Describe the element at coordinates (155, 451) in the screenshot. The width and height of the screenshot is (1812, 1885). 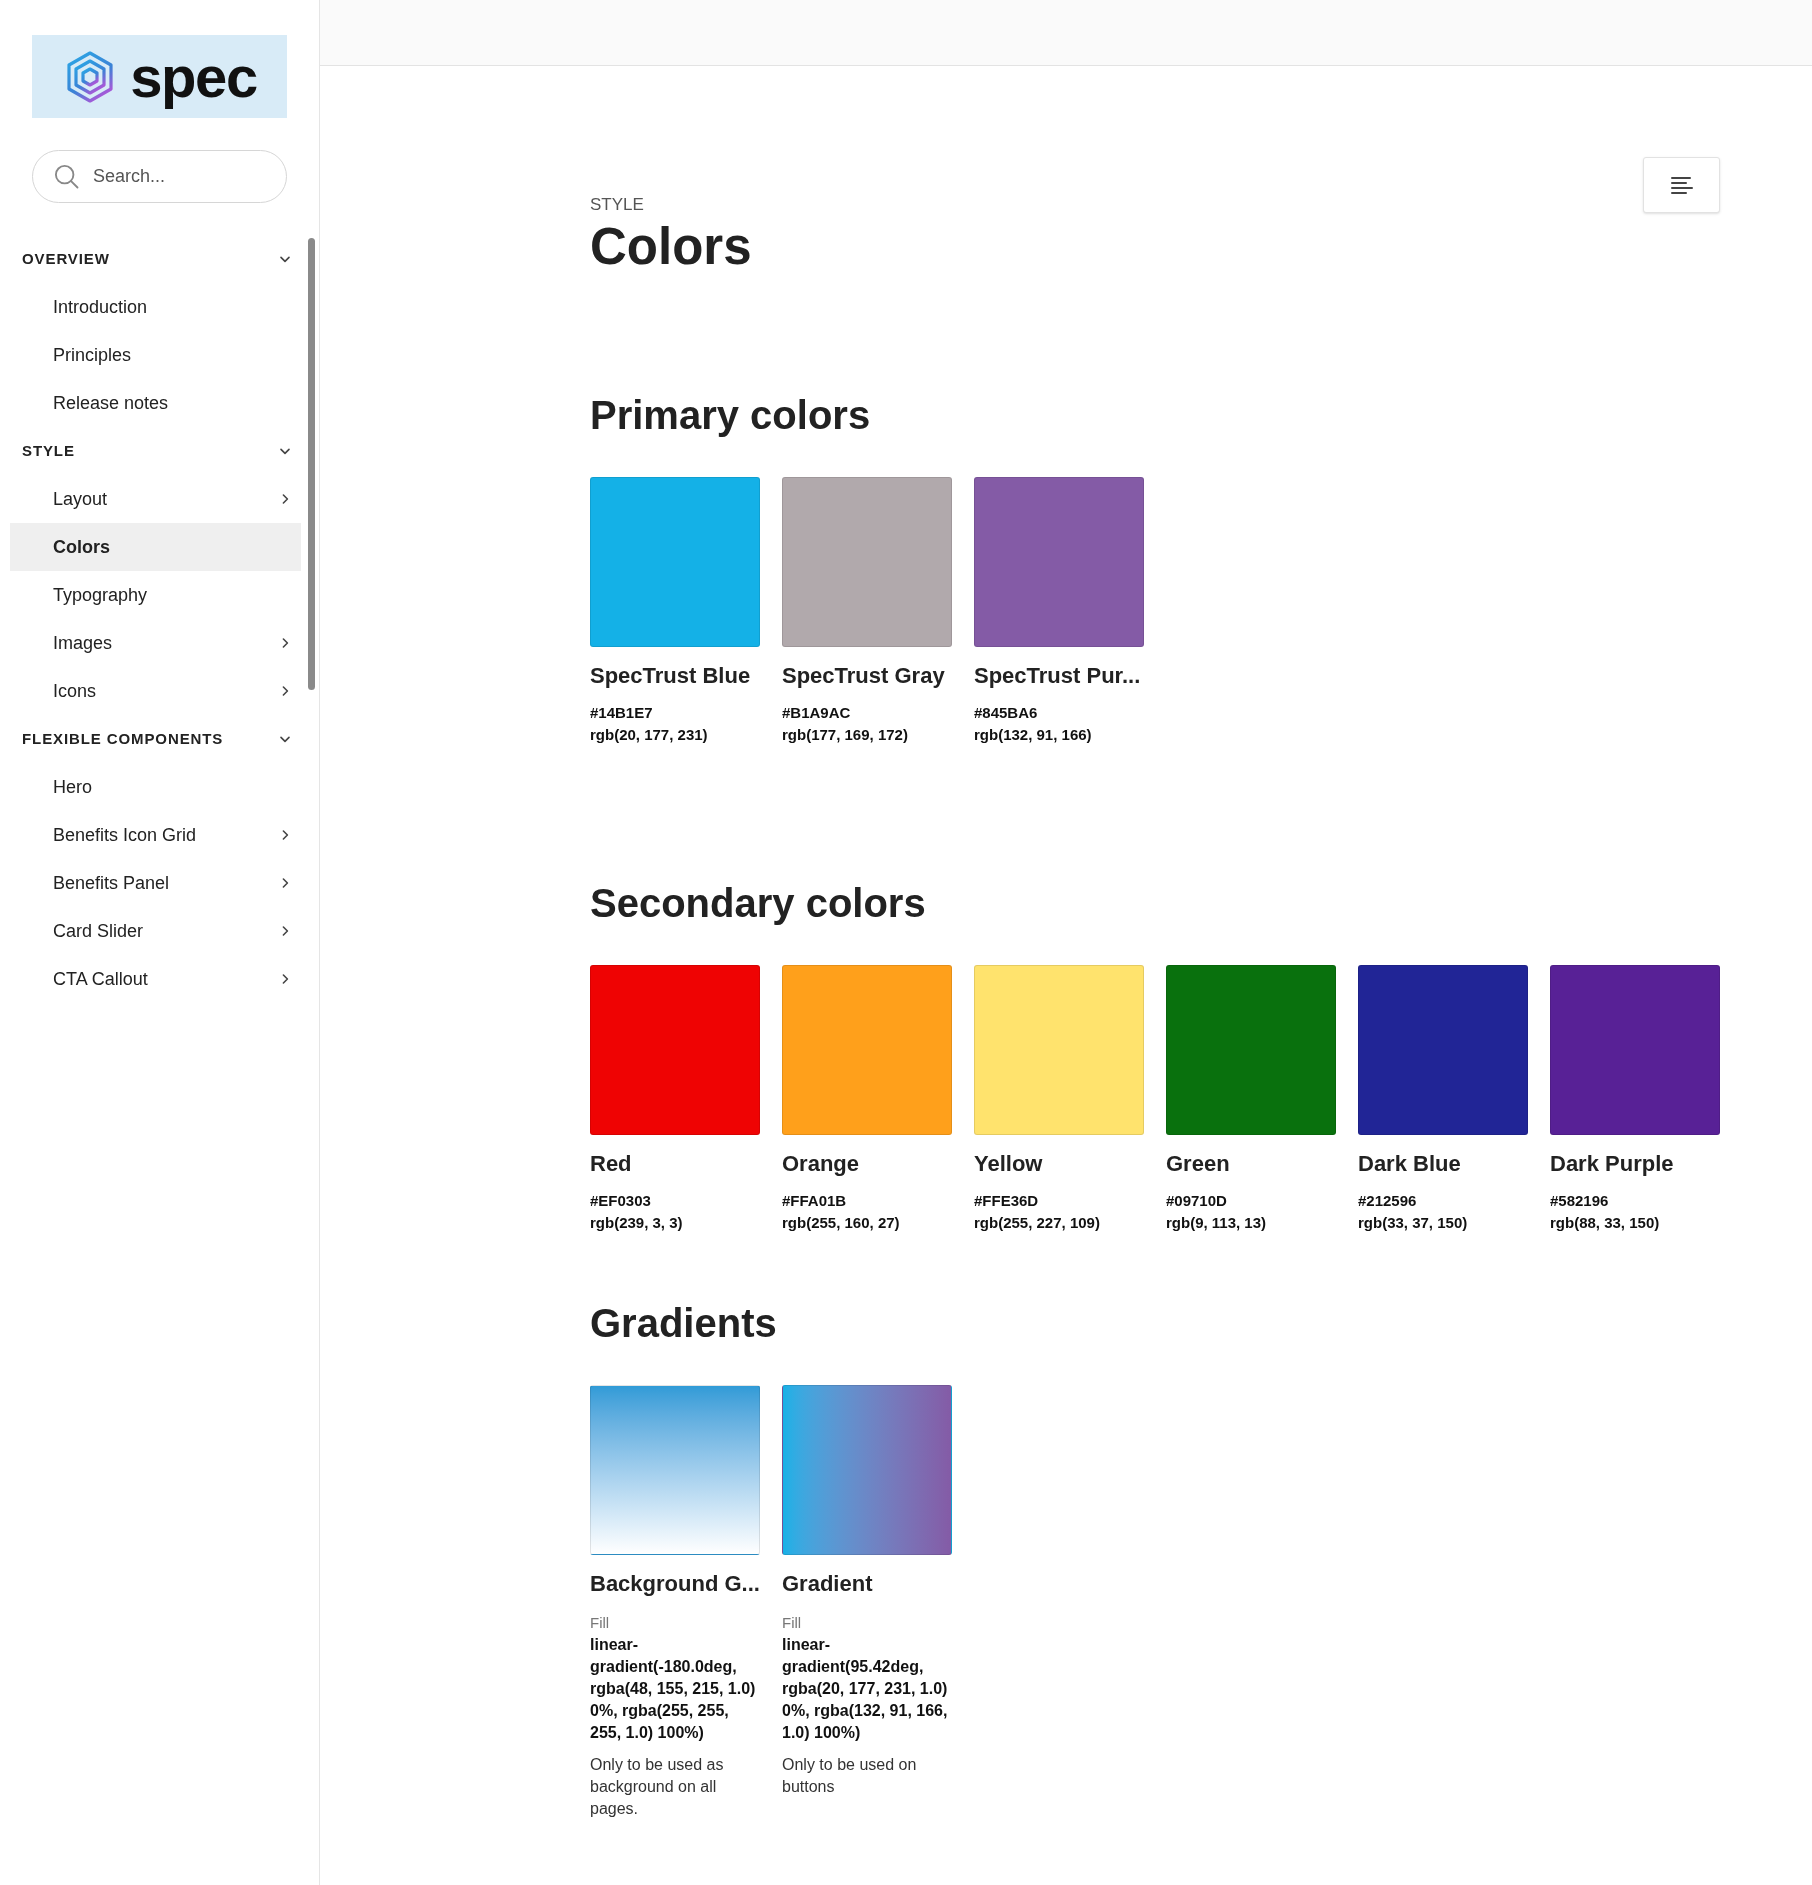
I see `section-header: STYLE` at that location.